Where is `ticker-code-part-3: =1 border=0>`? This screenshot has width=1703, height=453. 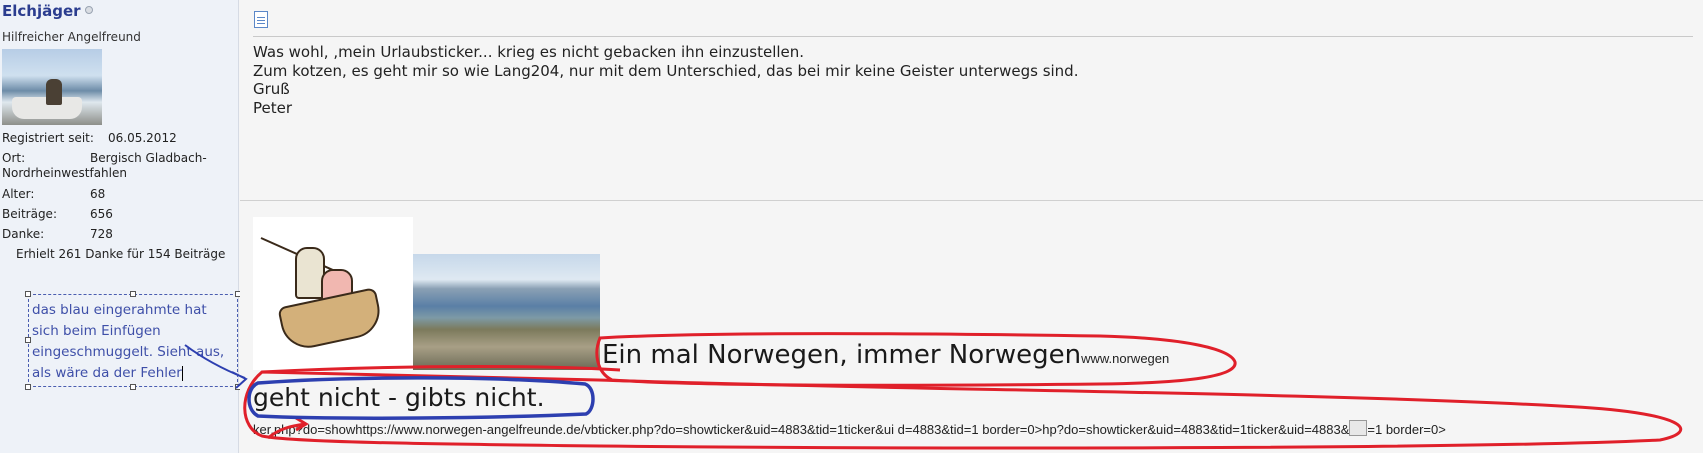 ticker-code-part-3: =1 border=0> is located at coordinates (1406, 429).